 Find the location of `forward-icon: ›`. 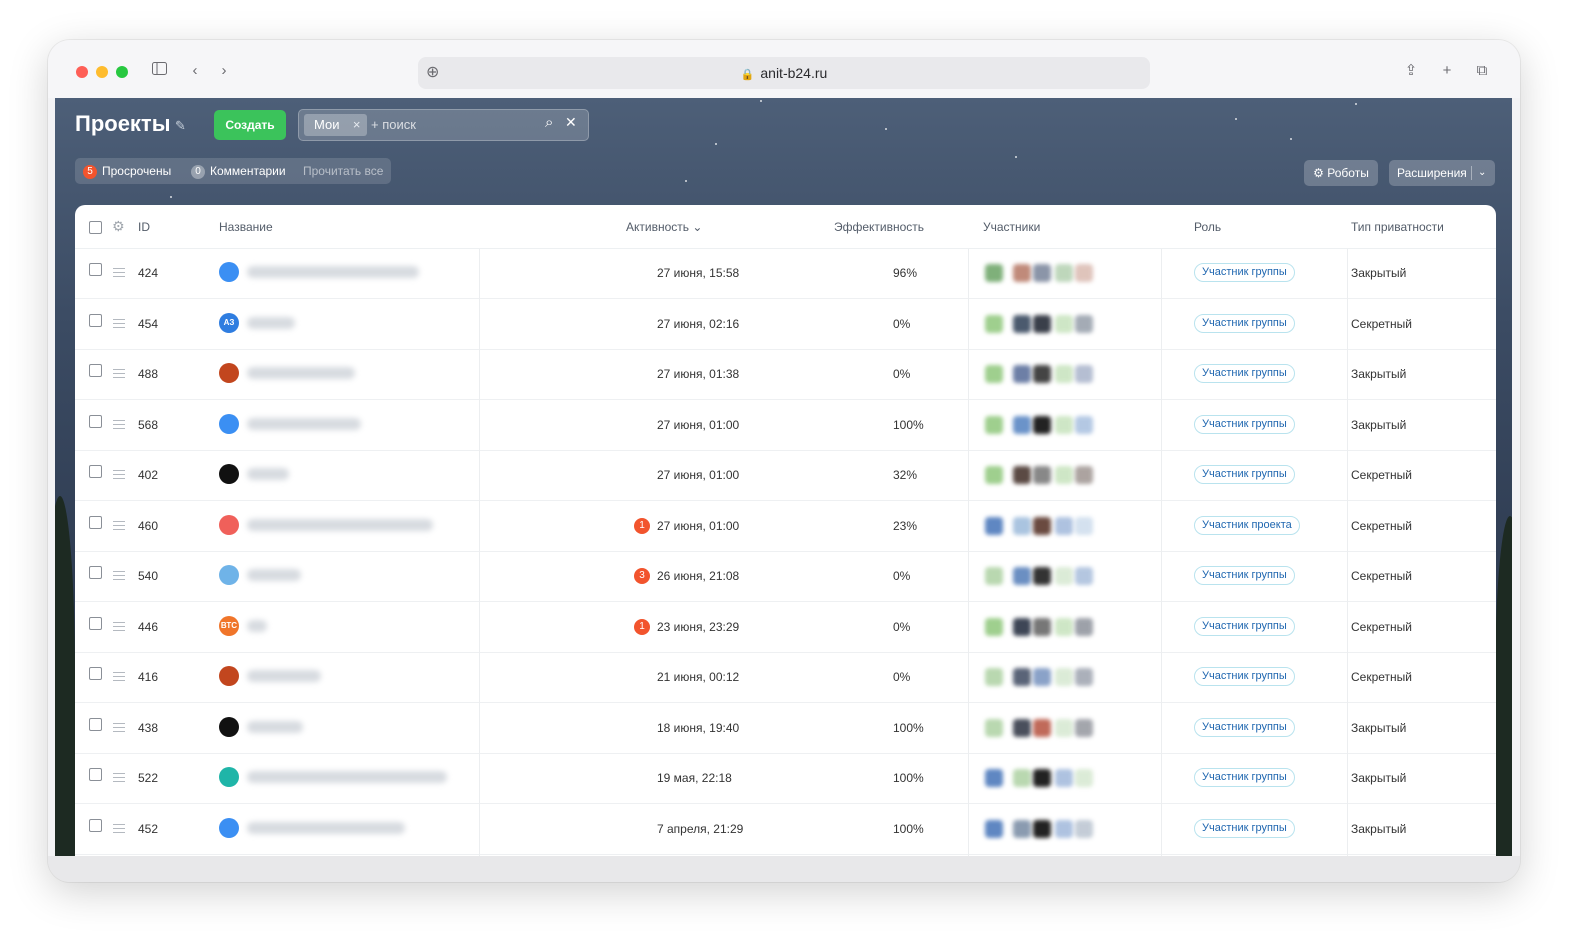

forward-icon: › is located at coordinates (224, 71).